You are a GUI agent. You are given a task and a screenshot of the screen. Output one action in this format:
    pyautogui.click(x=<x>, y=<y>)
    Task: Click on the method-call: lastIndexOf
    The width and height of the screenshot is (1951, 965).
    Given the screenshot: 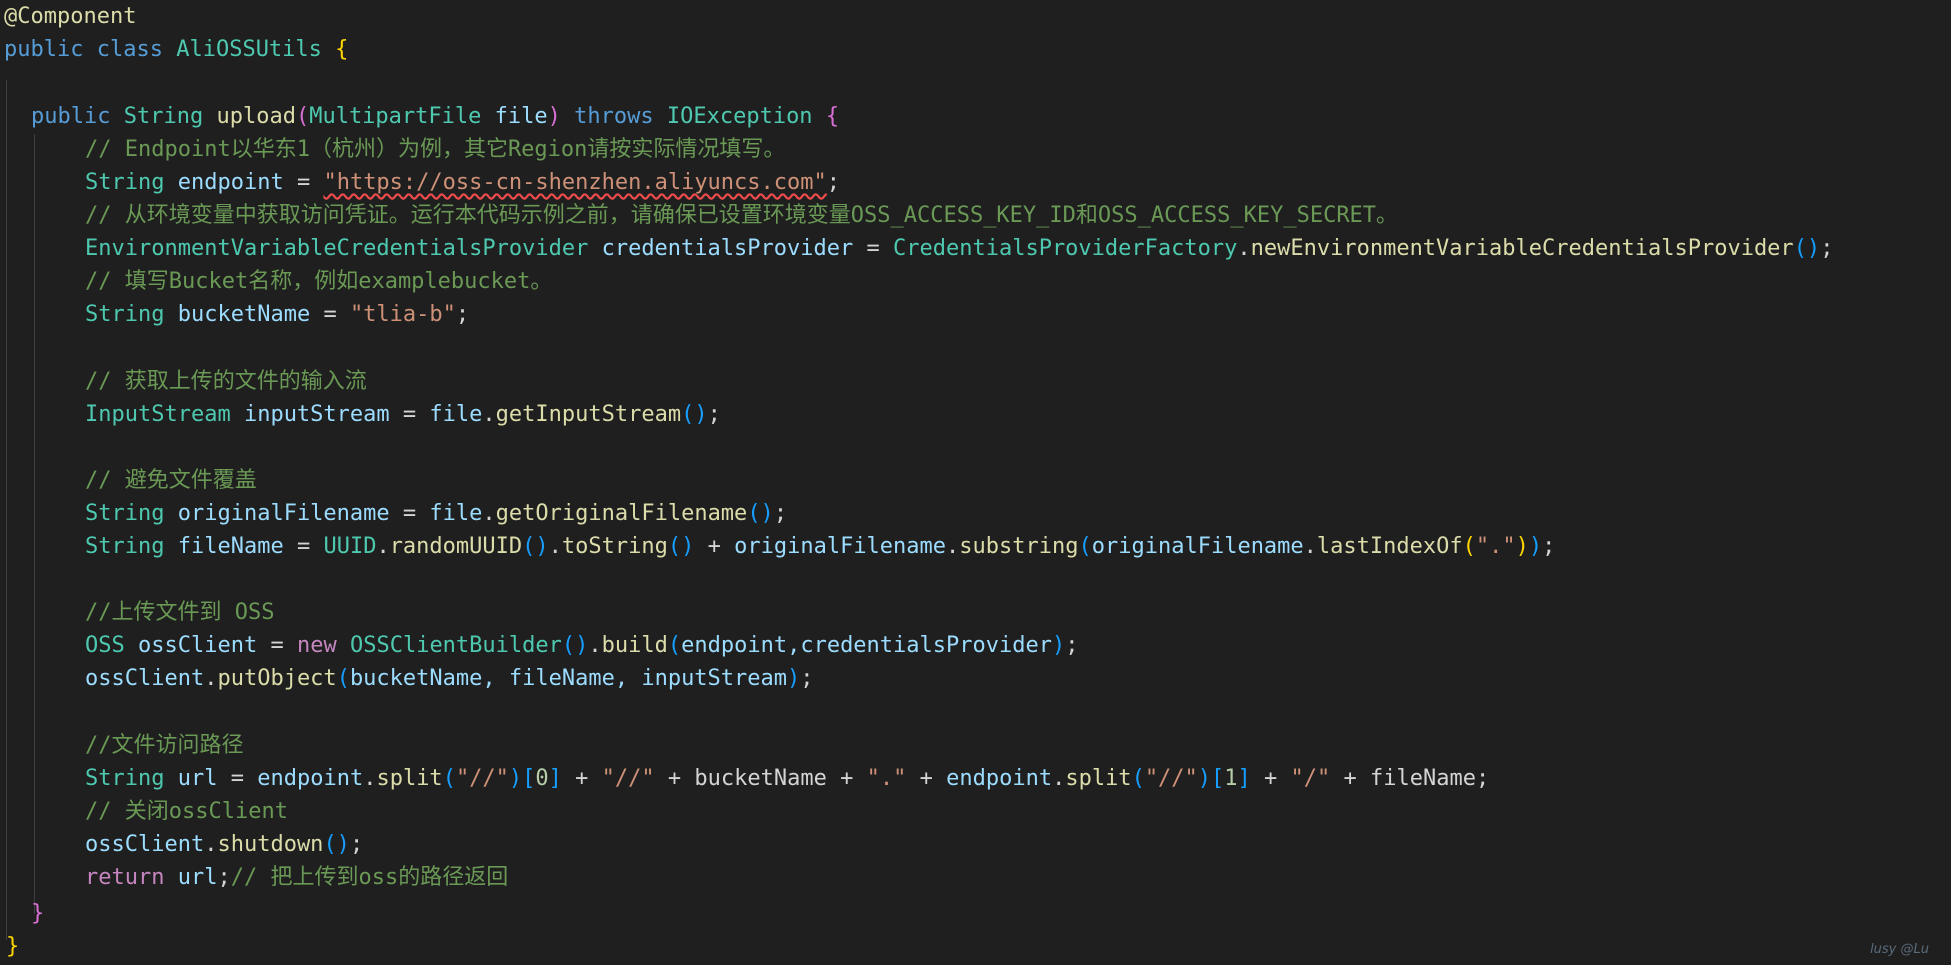 What is the action you would take?
    pyautogui.click(x=1389, y=546)
    